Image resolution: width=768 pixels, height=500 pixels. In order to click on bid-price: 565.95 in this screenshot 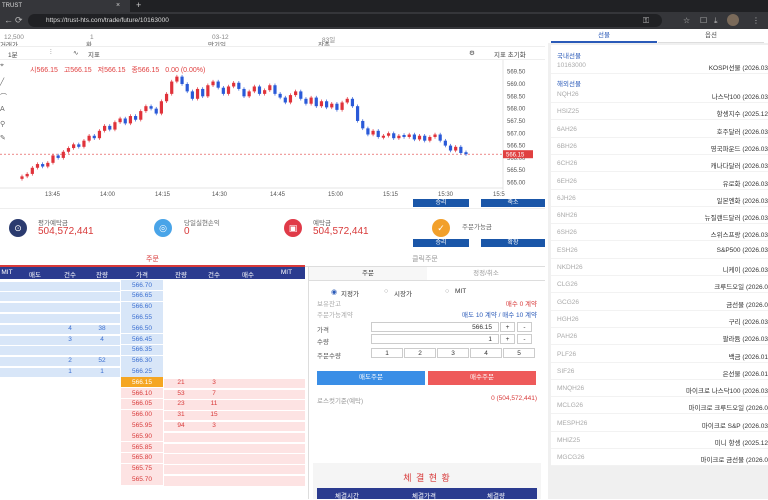, I will do `click(142, 425)`.